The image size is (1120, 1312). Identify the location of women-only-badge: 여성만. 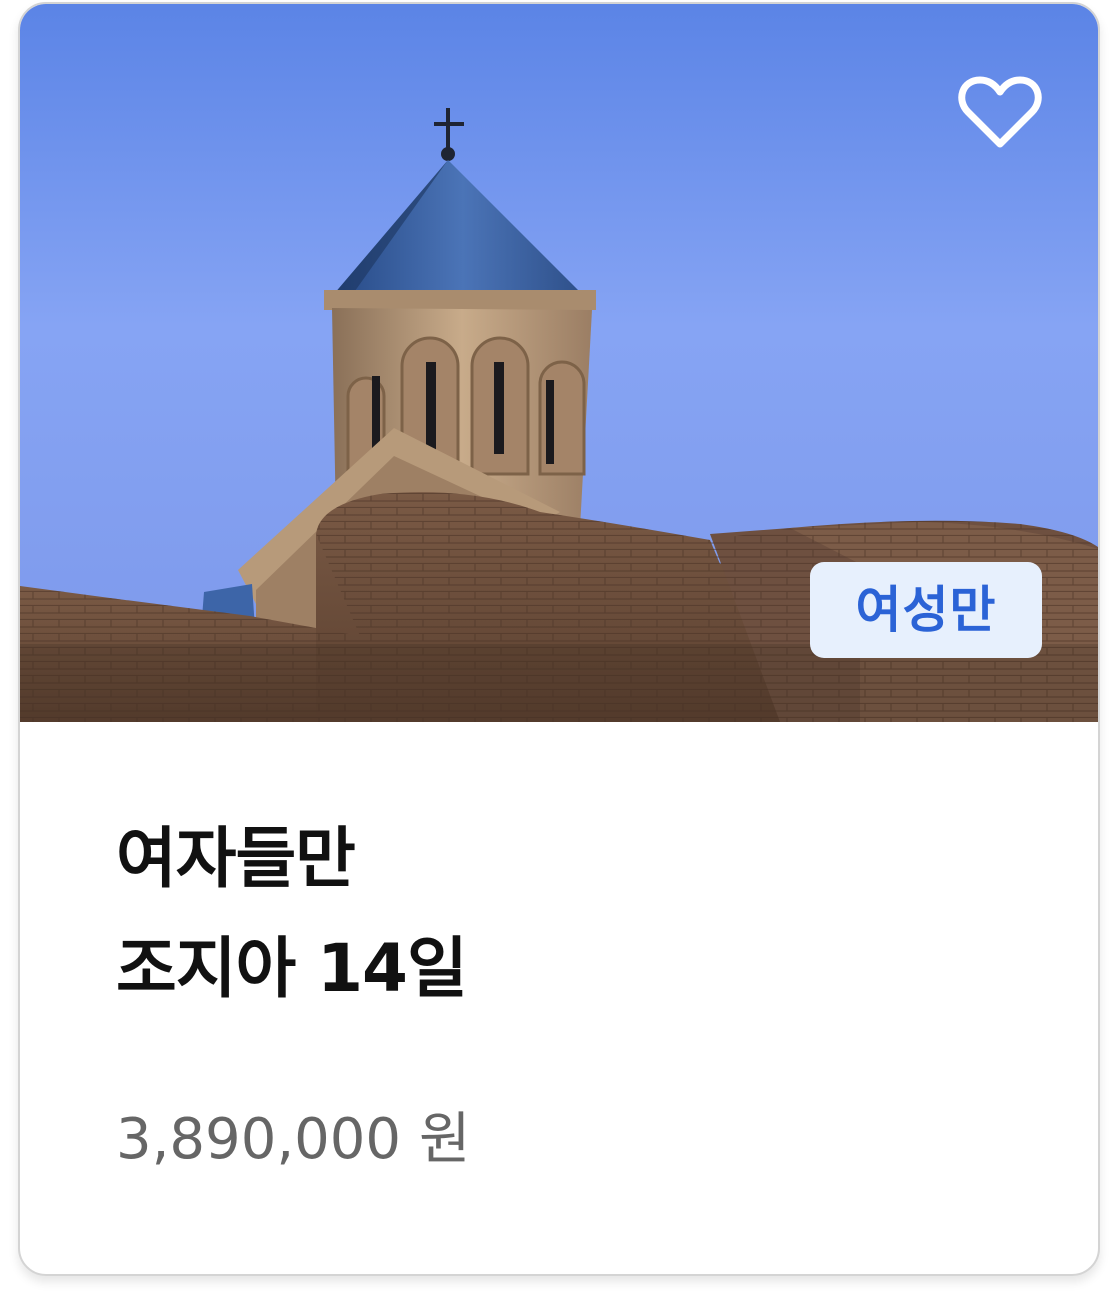
(926, 610).